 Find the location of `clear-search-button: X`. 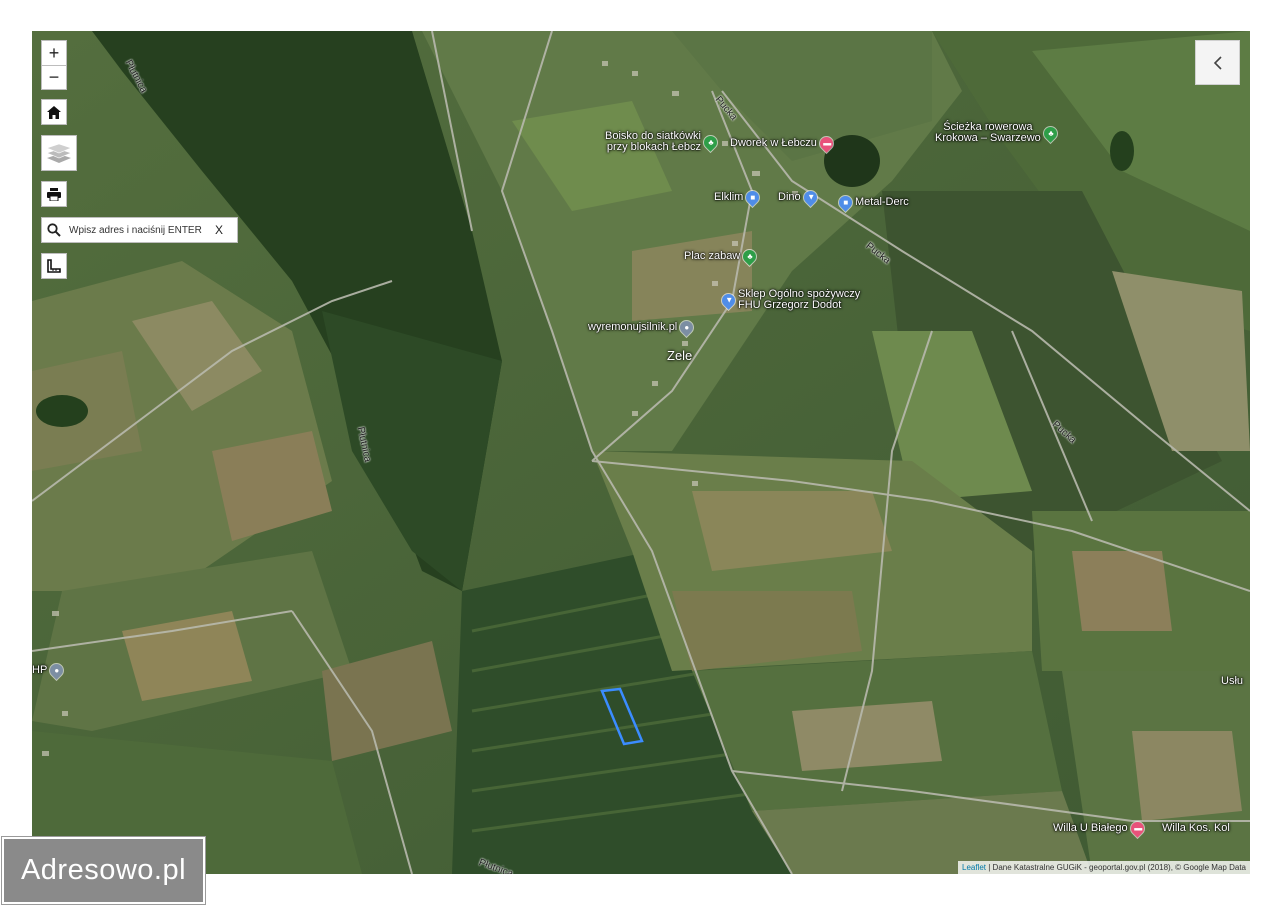

clear-search-button: X is located at coordinates (219, 230).